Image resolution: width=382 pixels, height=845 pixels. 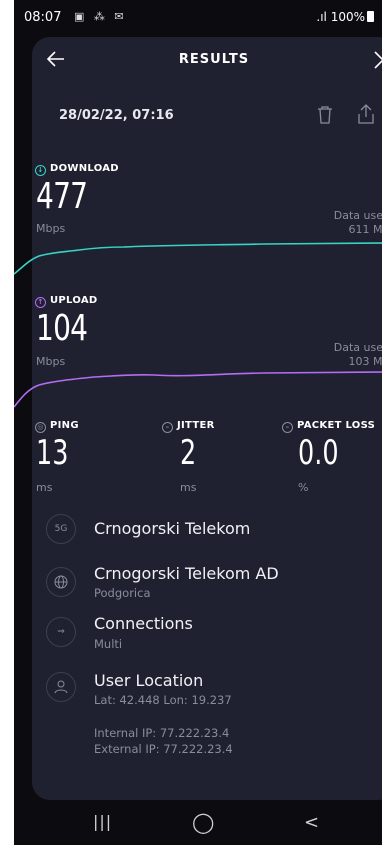 I want to click on provider-name: Crnogorski Telekom, so click(x=172, y=528).